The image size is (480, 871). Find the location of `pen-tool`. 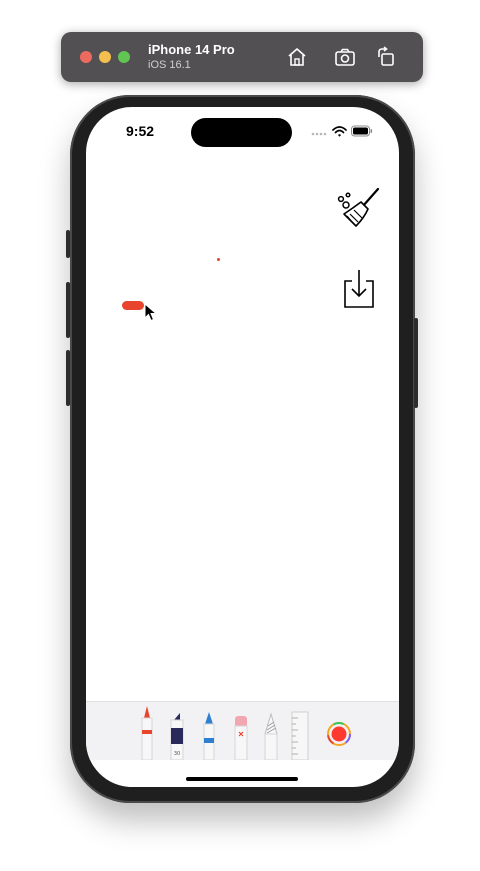

pen-tool is located at coordinates (147, 732).